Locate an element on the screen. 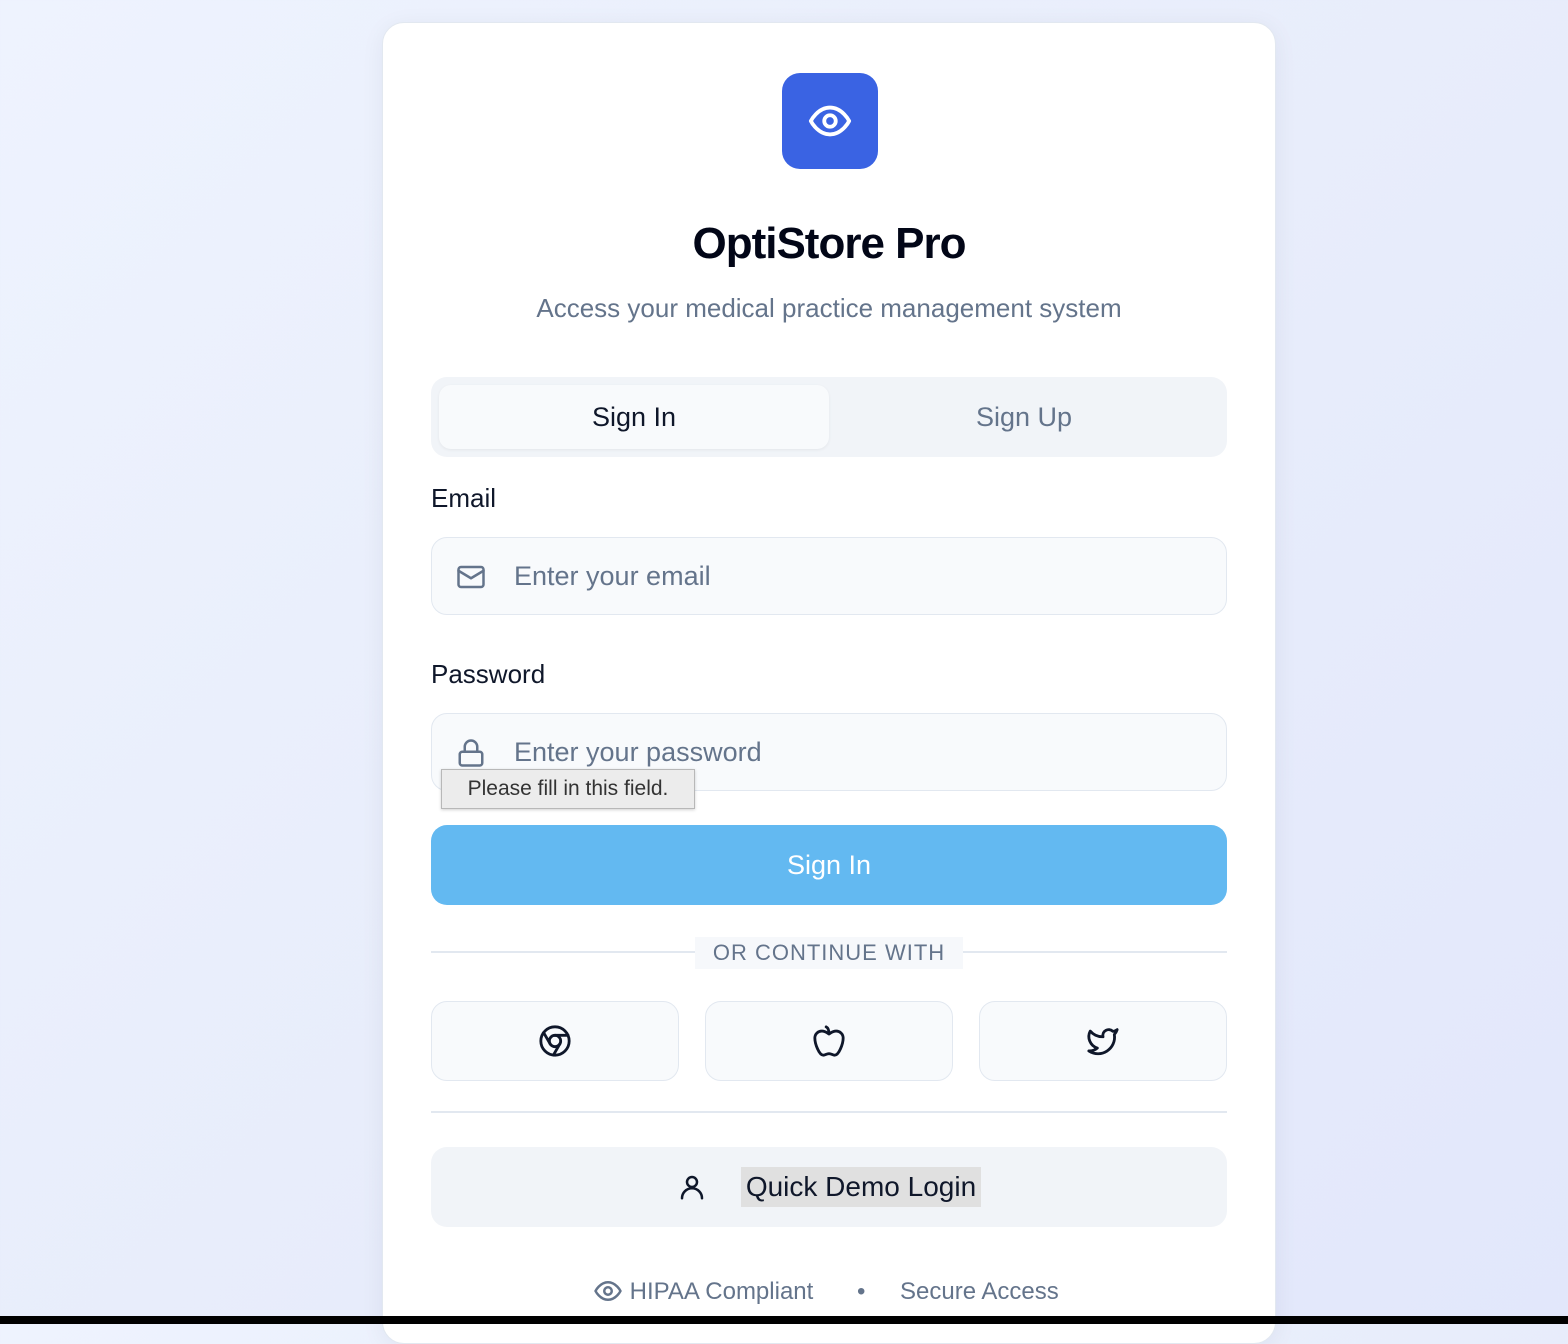 The image size is (1568, 1344). footer-hipaa-text: HIPAA Compliant is located at coordinates (721, 1291).